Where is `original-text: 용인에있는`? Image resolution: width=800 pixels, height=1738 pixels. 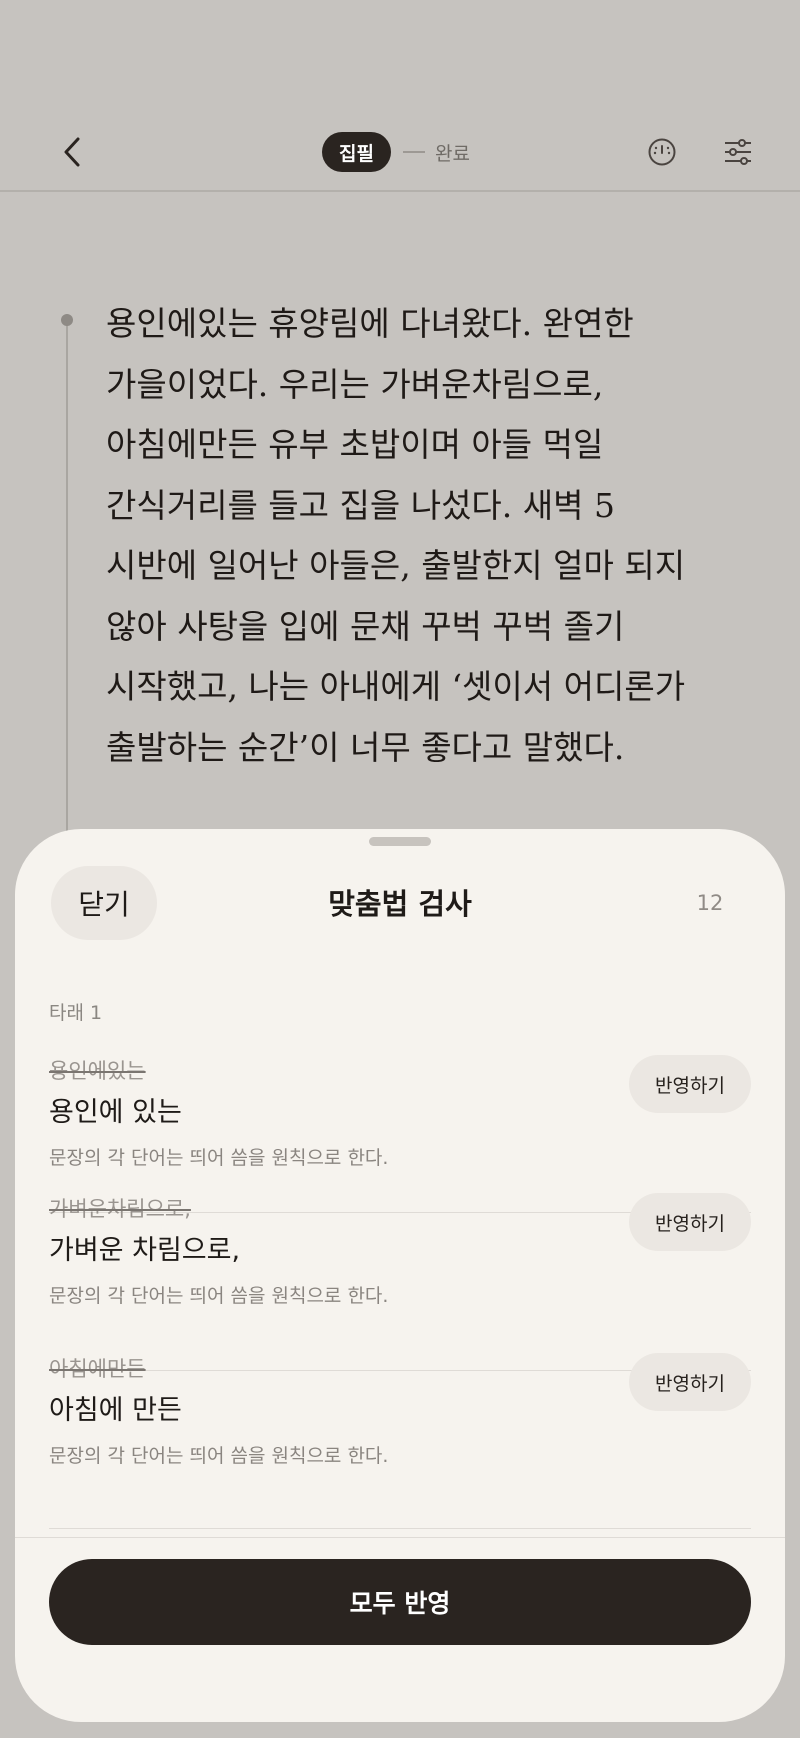 original-text: 용인에있는 is located at coordinates (97, 1071).